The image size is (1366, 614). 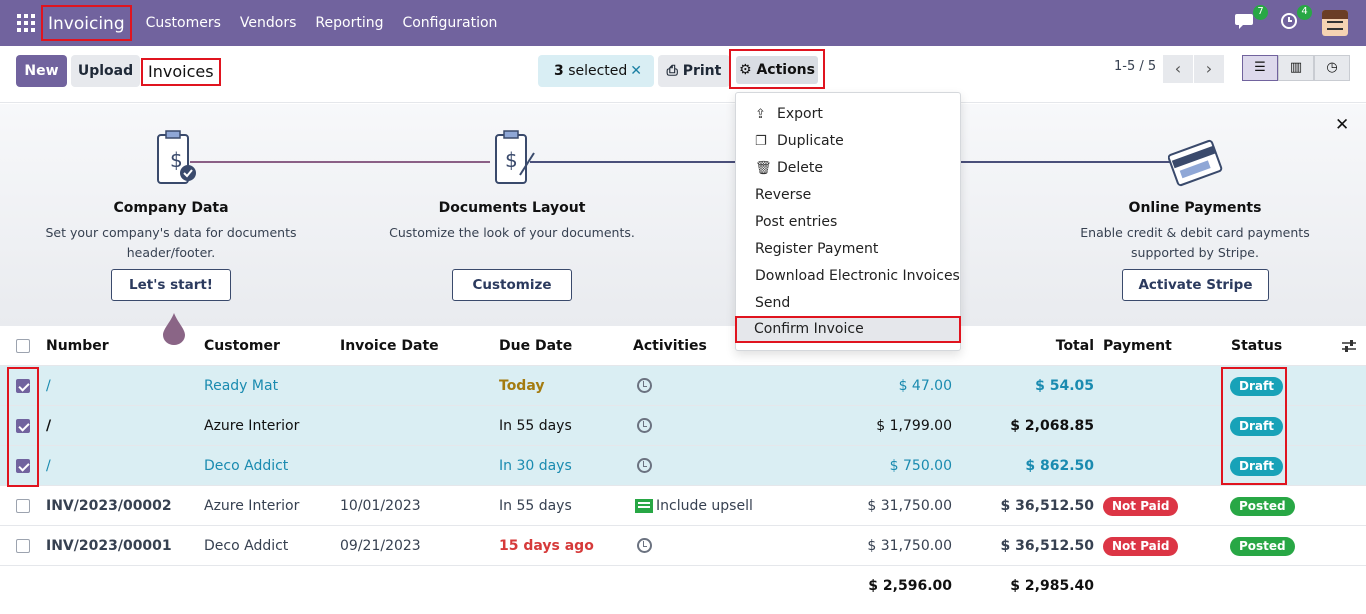 What do you see at coordinates (1137, 346) in the screenshot?
I see `col-payment: Payment` at bounding box center [1137, 346].